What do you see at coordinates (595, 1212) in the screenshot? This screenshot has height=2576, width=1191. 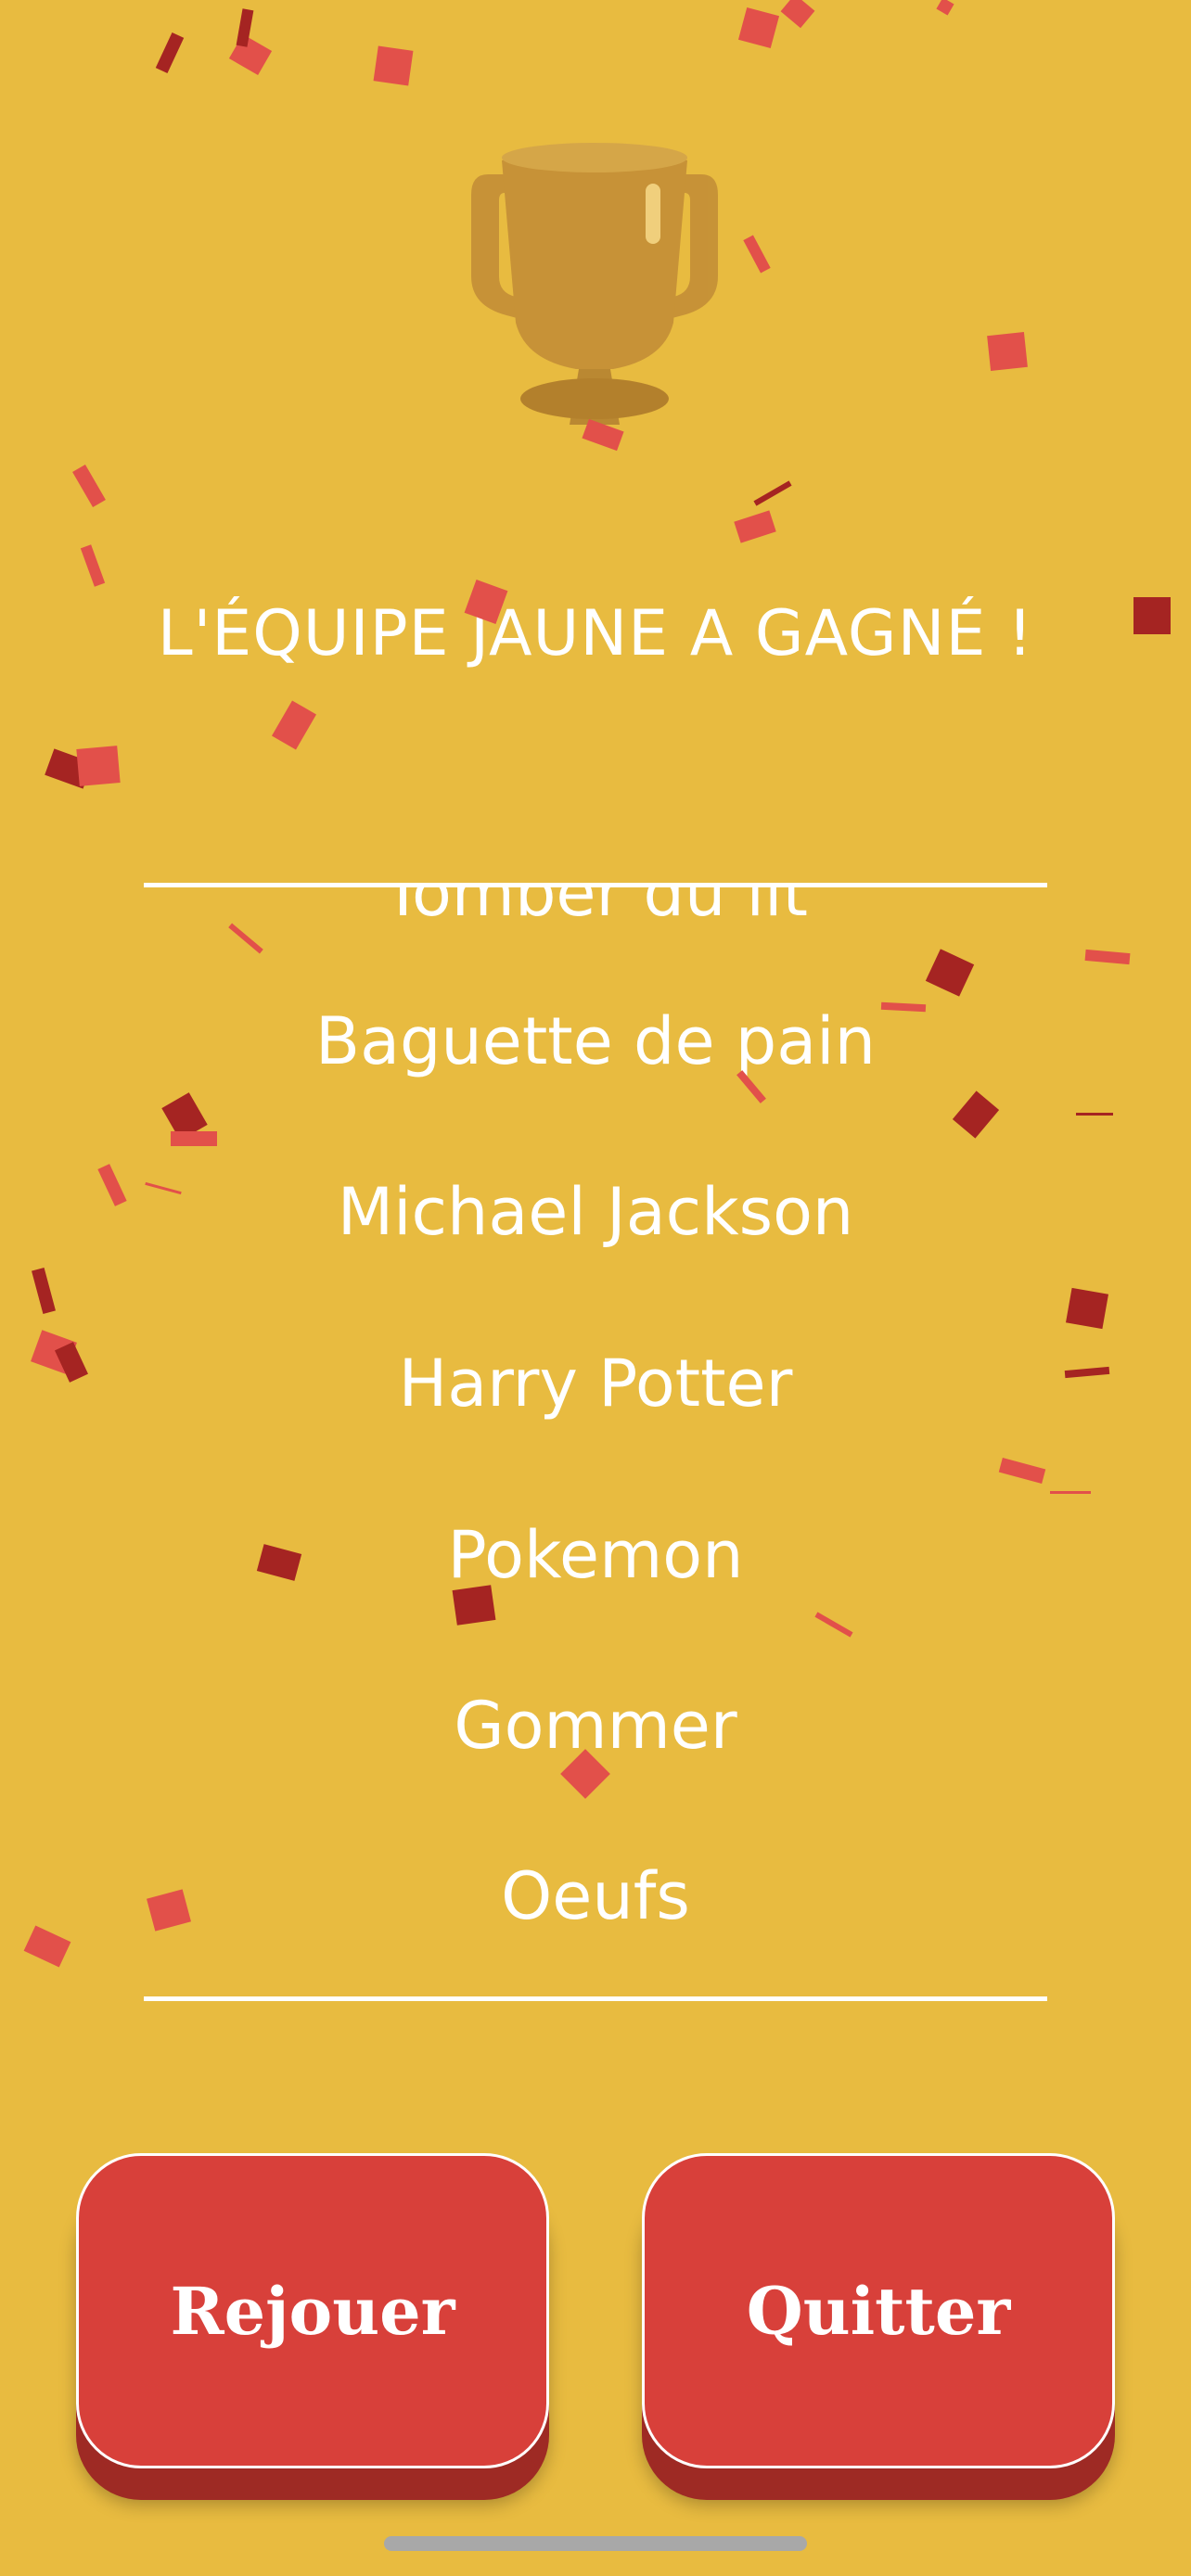 I see `list-item: Michael Jackson` at bounding box center [595, 1212].